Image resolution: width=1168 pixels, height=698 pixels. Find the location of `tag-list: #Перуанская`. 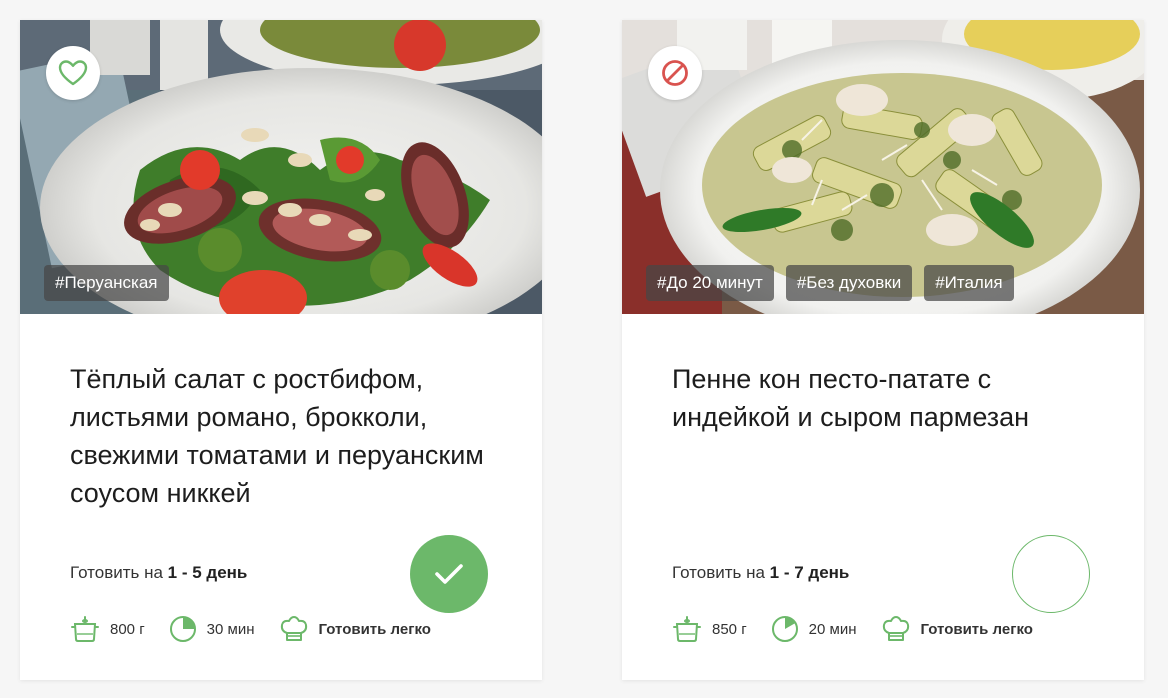

tag-list: #Перуанская is located at coordinates (106, 283).